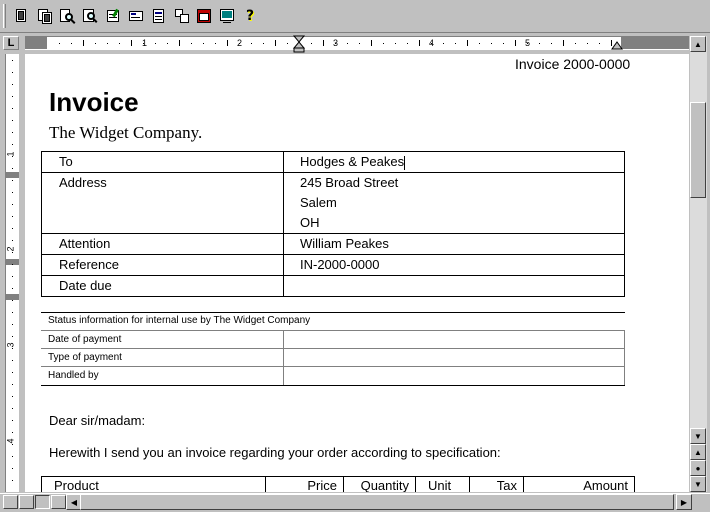 Image resolution: width=710 pixels, height=512 pixels. I want to click on column-header-price: Price, so click(304, 484).